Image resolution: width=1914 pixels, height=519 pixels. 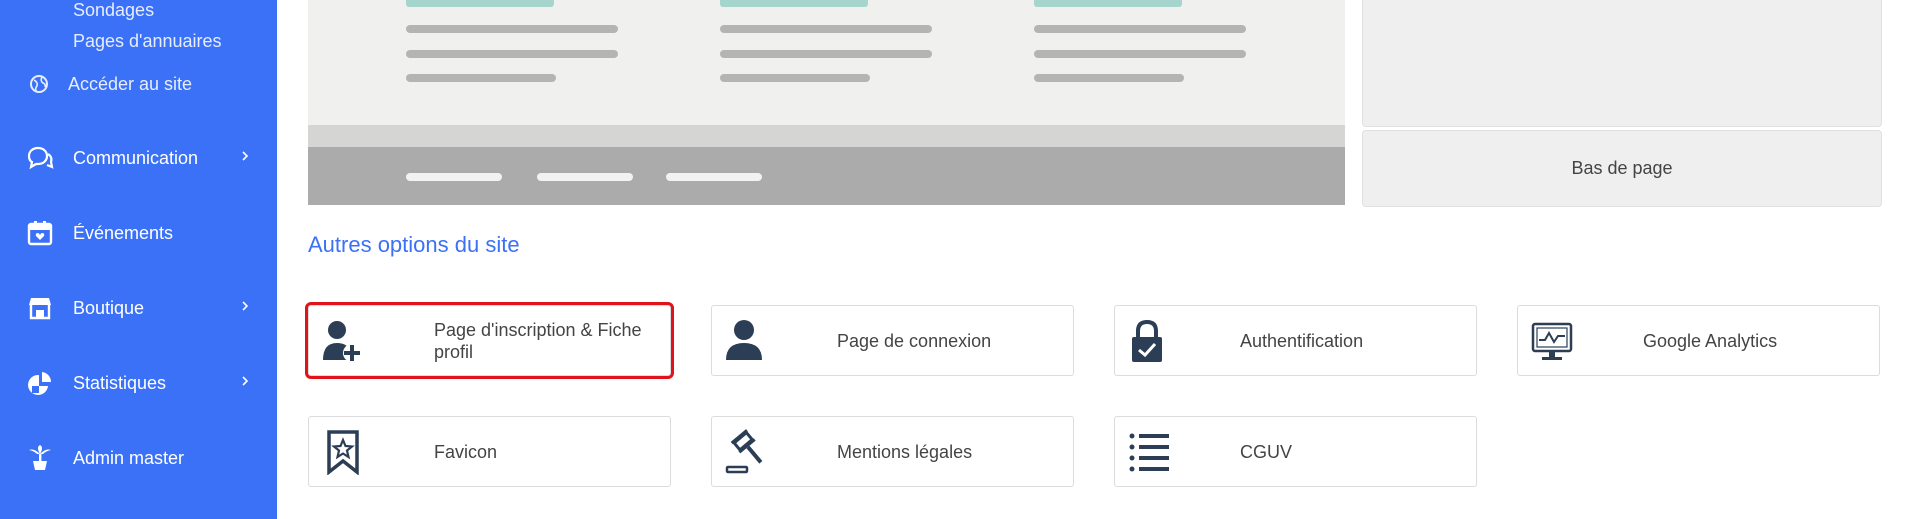 I want to click on bookmark-star-icon, so click(x=343, y=452).